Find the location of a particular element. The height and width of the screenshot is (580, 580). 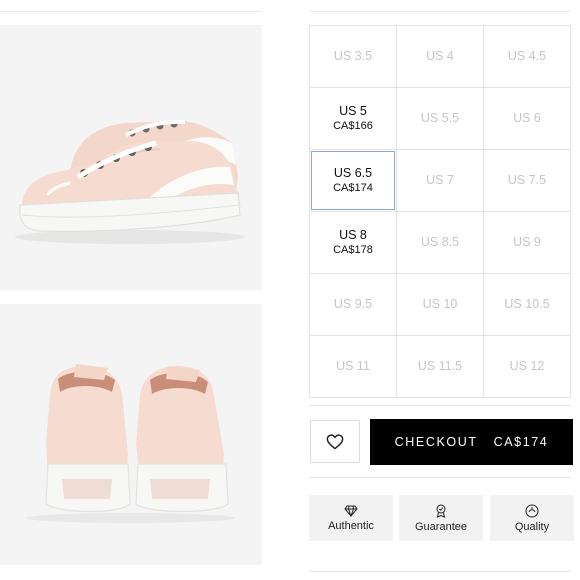

size-option: US 6 is located at coordinates (527, 118).